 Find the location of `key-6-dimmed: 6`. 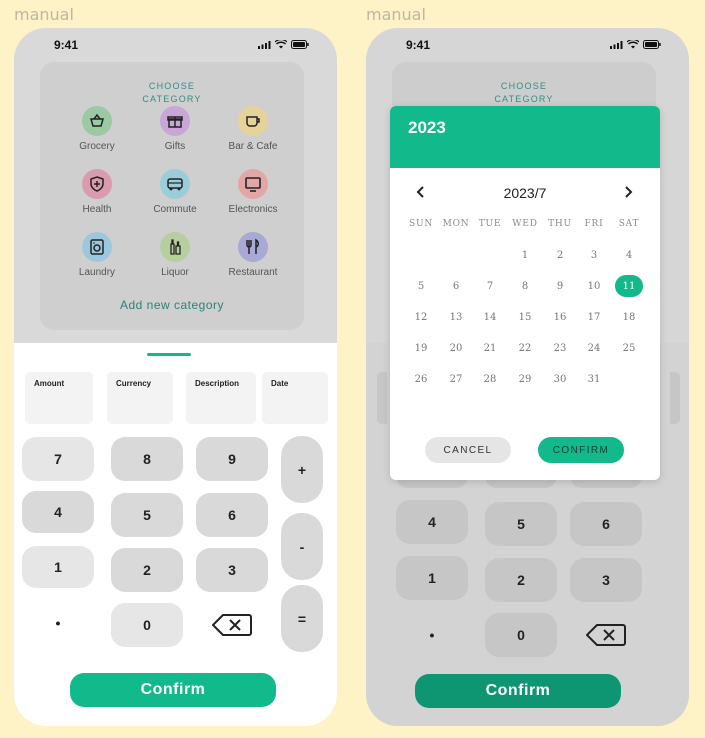

key-6-dimmed: 6 is located at coordinates (606, 524).